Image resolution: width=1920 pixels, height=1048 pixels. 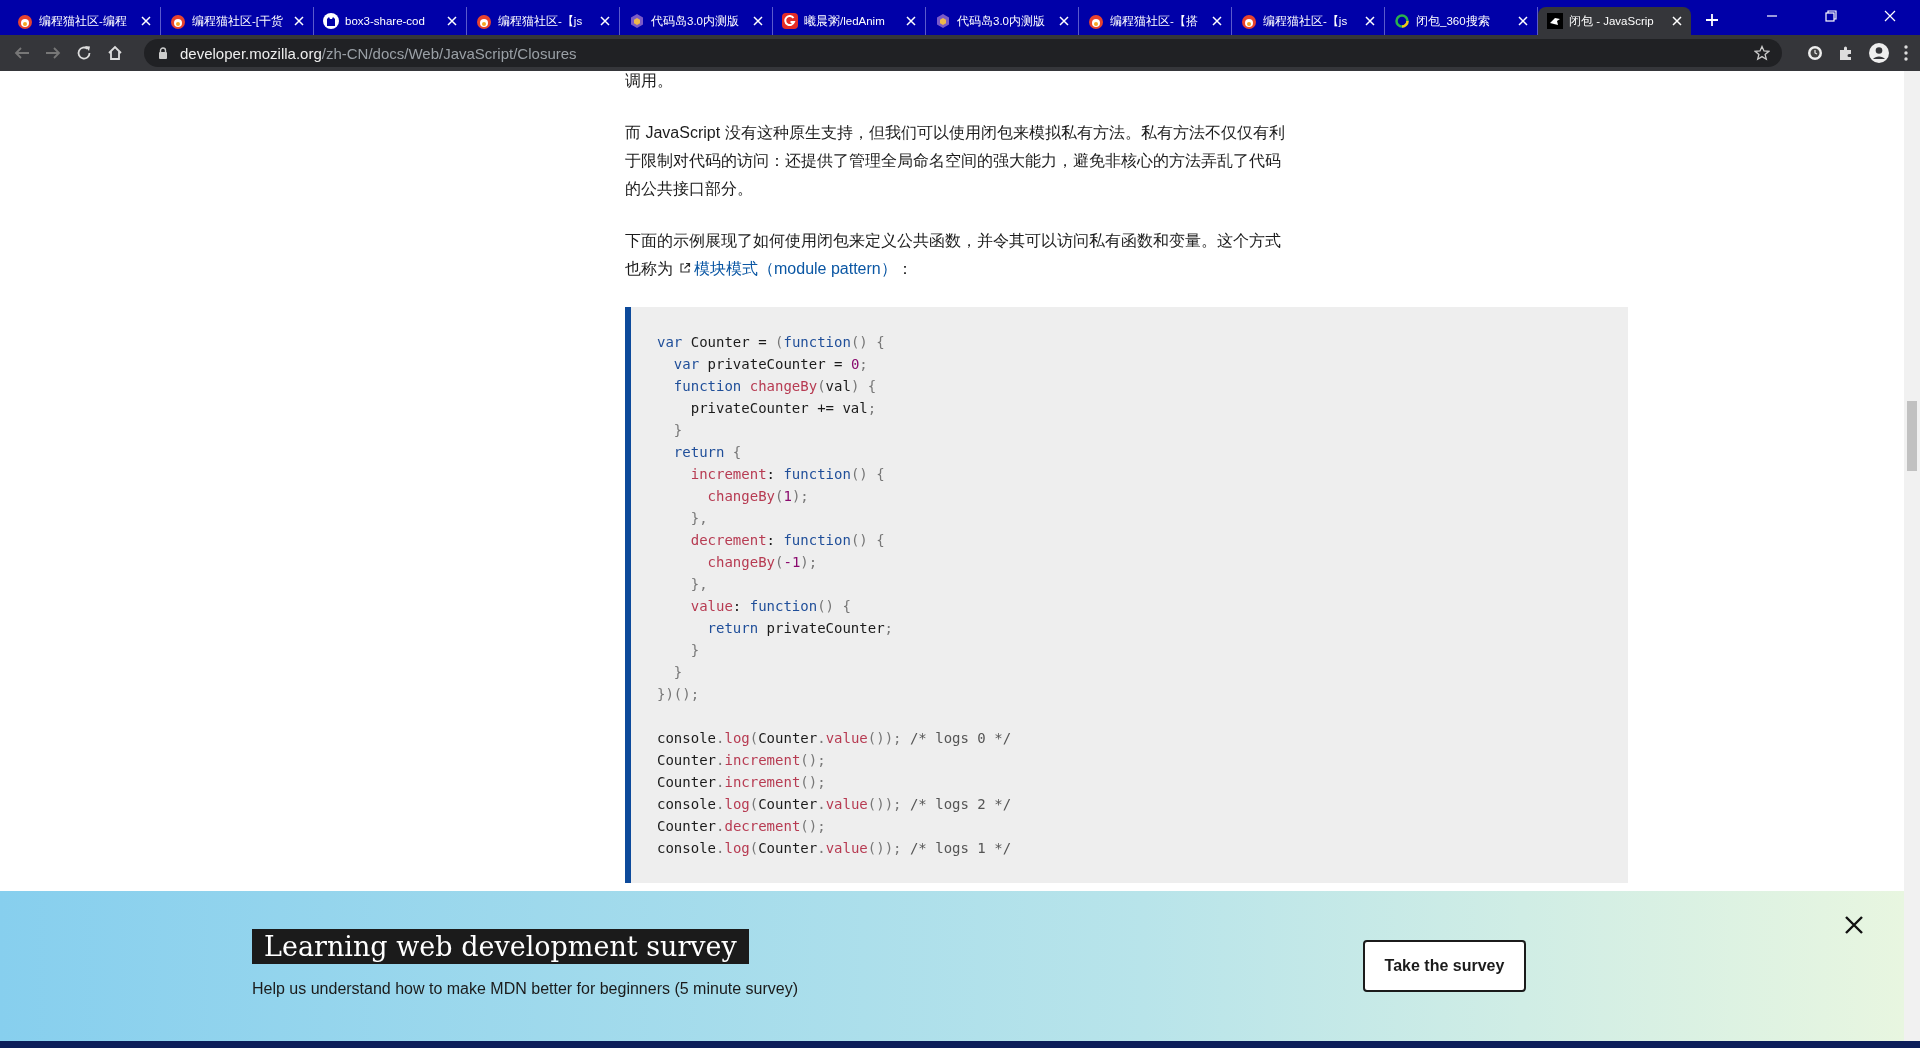 What do you see at coordinates (834, 848) in the screenshot?
I see `code-line: console.log(Counter.value()); /* logs 1 */` at bounding box center [834, 848].